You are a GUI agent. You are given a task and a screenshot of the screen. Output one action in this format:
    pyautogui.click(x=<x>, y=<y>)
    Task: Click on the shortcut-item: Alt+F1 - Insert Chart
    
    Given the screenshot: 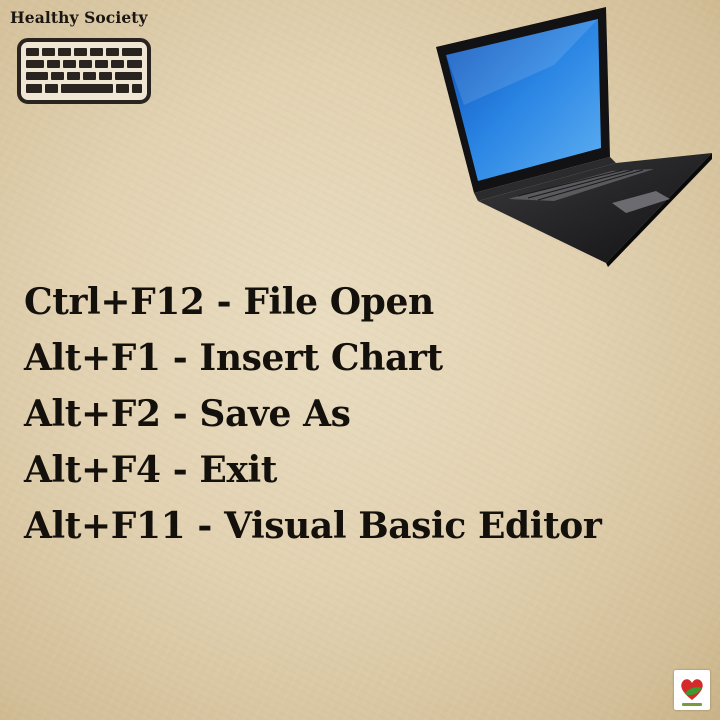 What is the action you would take?
    pyautogui.click(x=312, y=358)
    